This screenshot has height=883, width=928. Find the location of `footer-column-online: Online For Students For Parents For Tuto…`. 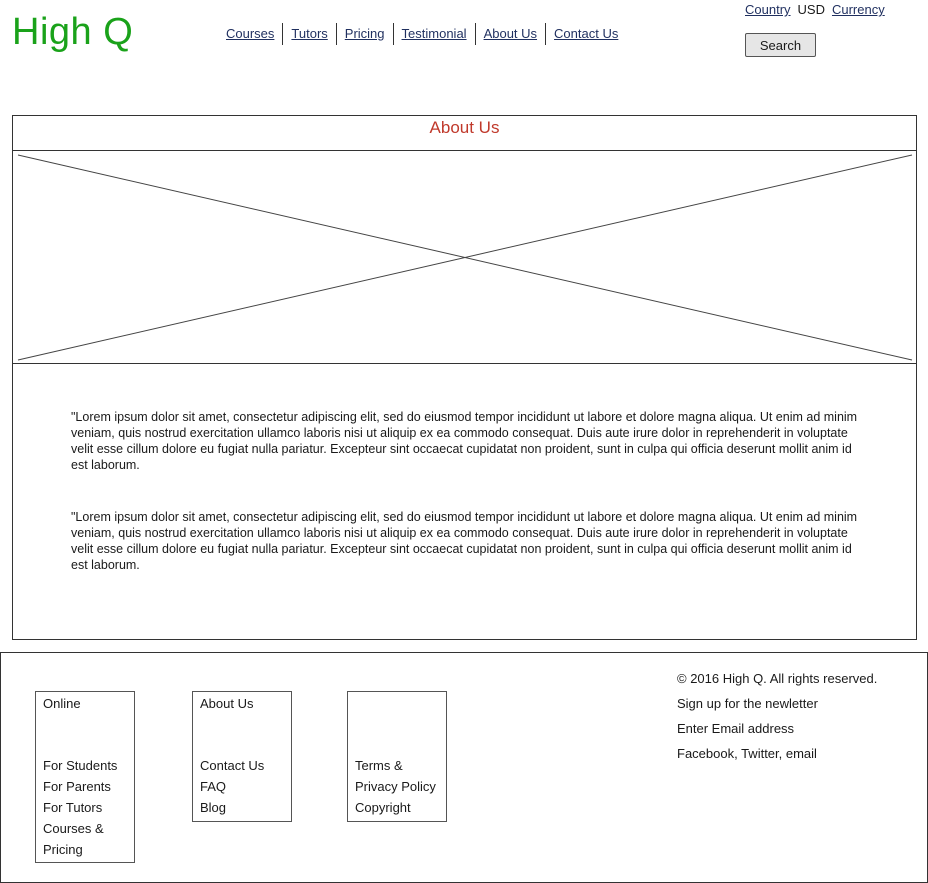

footer-column-online: Online For Students For Parents For Tuto… is located at coordinates (85, 777).